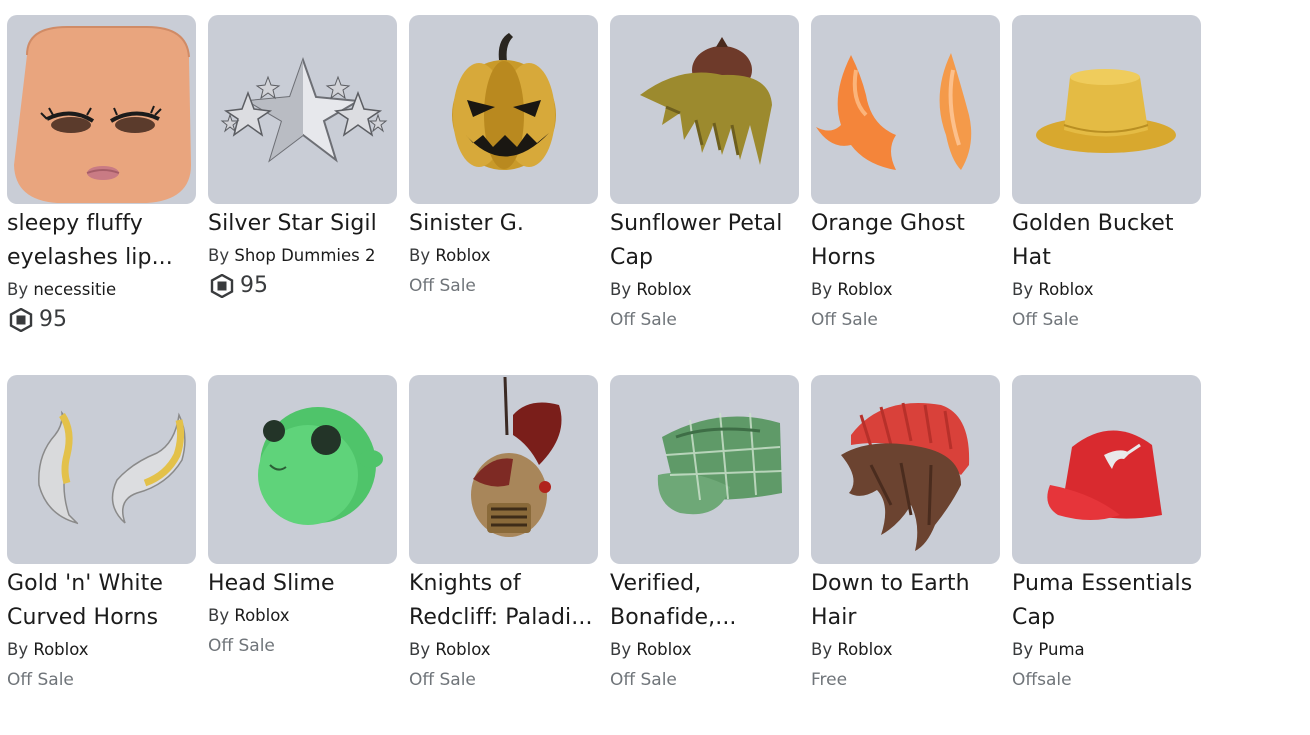  What do you see at coordinates (1061, 649) in the screenshot?
I see `creator-link: Puma` at bounding box center [1061, 649].